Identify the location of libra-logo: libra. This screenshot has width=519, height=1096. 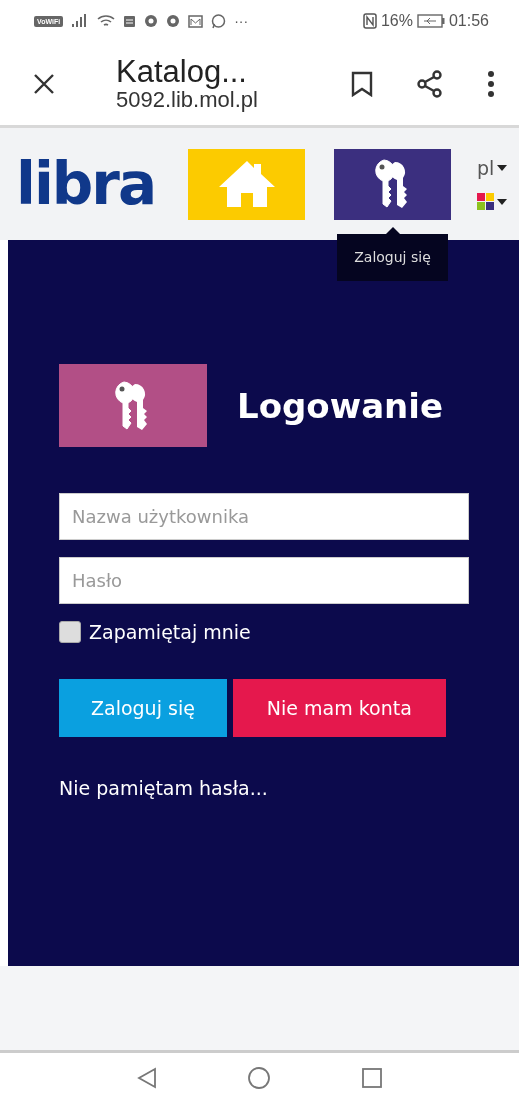
(102, 184).